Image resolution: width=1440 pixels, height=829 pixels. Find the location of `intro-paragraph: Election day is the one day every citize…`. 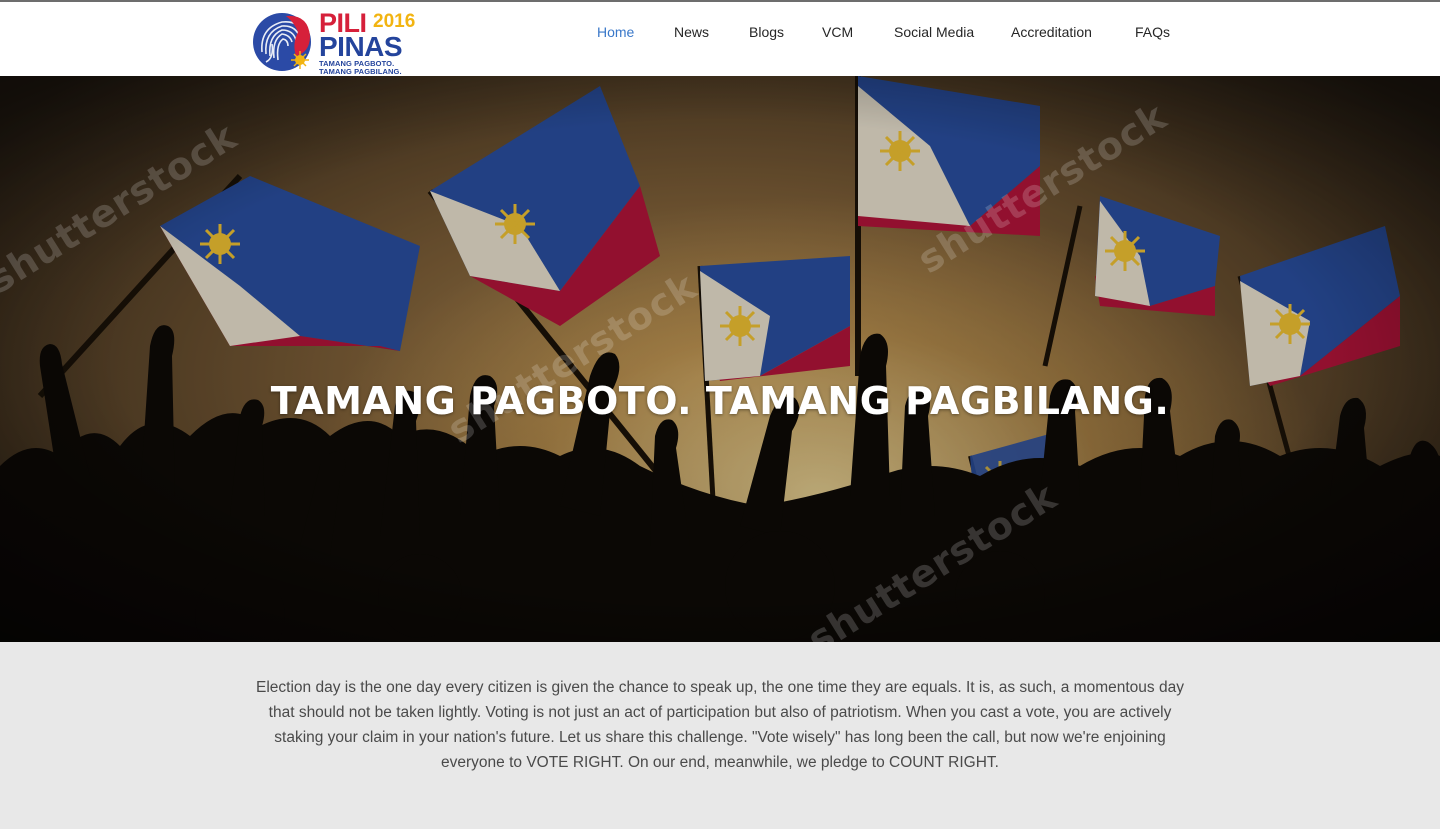

intro-paragraph: Election day is the one day every citize… is located at coordinates (720, 725).